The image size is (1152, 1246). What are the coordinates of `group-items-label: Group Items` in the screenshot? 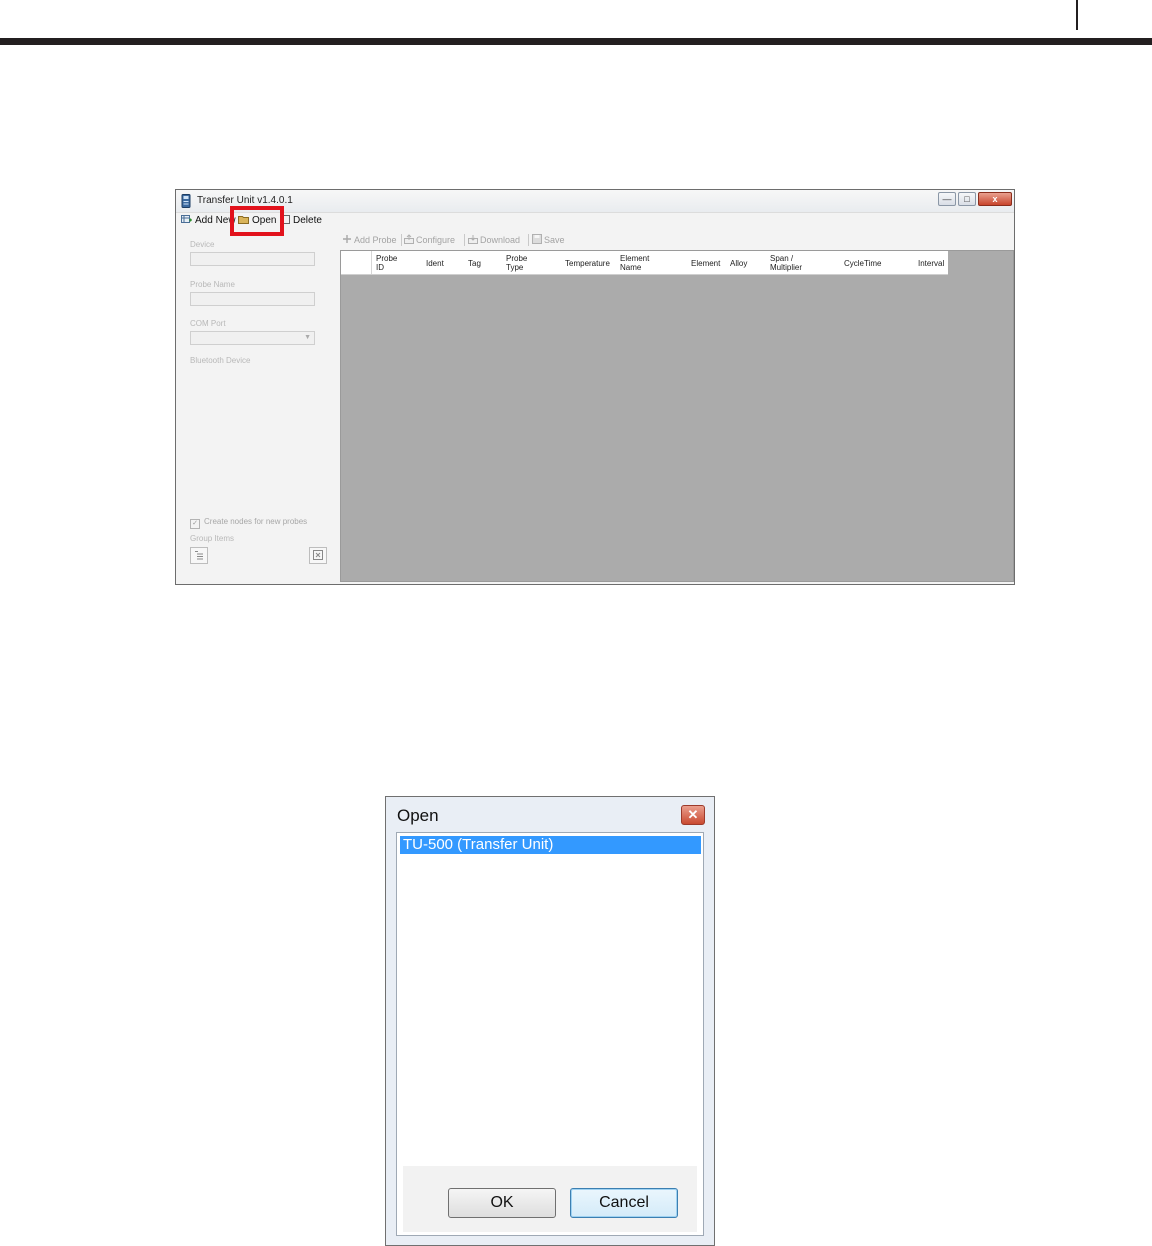 It's located at (212, 538).